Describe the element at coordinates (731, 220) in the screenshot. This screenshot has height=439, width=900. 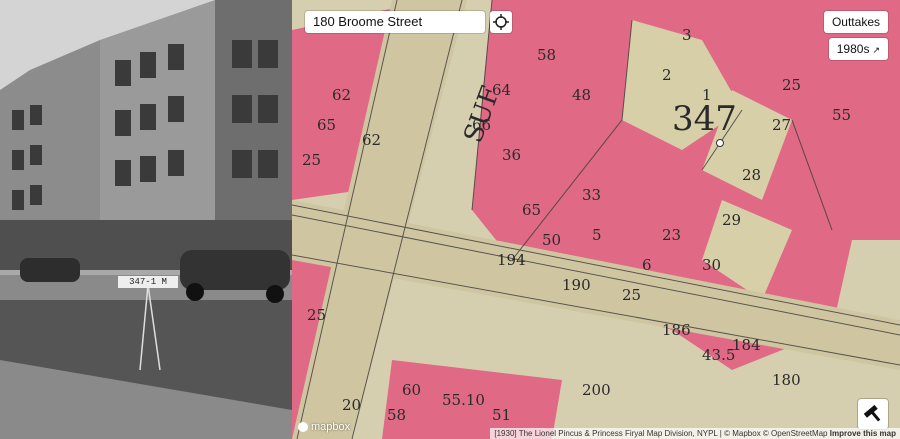
I see `svg-text: 29` at that location.